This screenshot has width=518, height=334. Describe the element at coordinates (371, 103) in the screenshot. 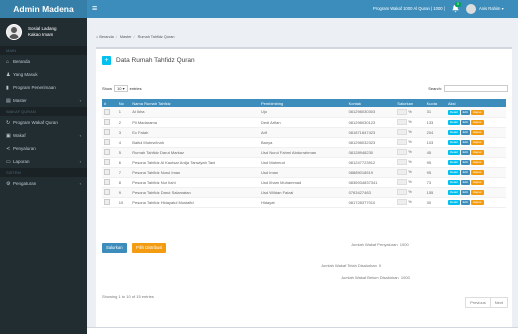

I see `column-header: Kontak` at that location.